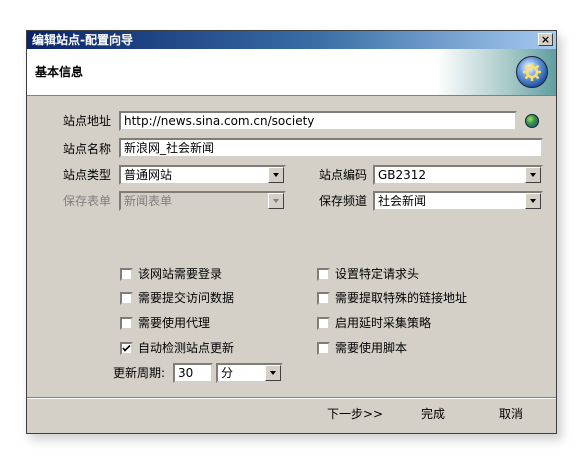  What do you see at coordinates (291, 40) in the screenshot?
I see `title-bar: 编辑站点-配置向导 ×` at bounding box center [291, 40].